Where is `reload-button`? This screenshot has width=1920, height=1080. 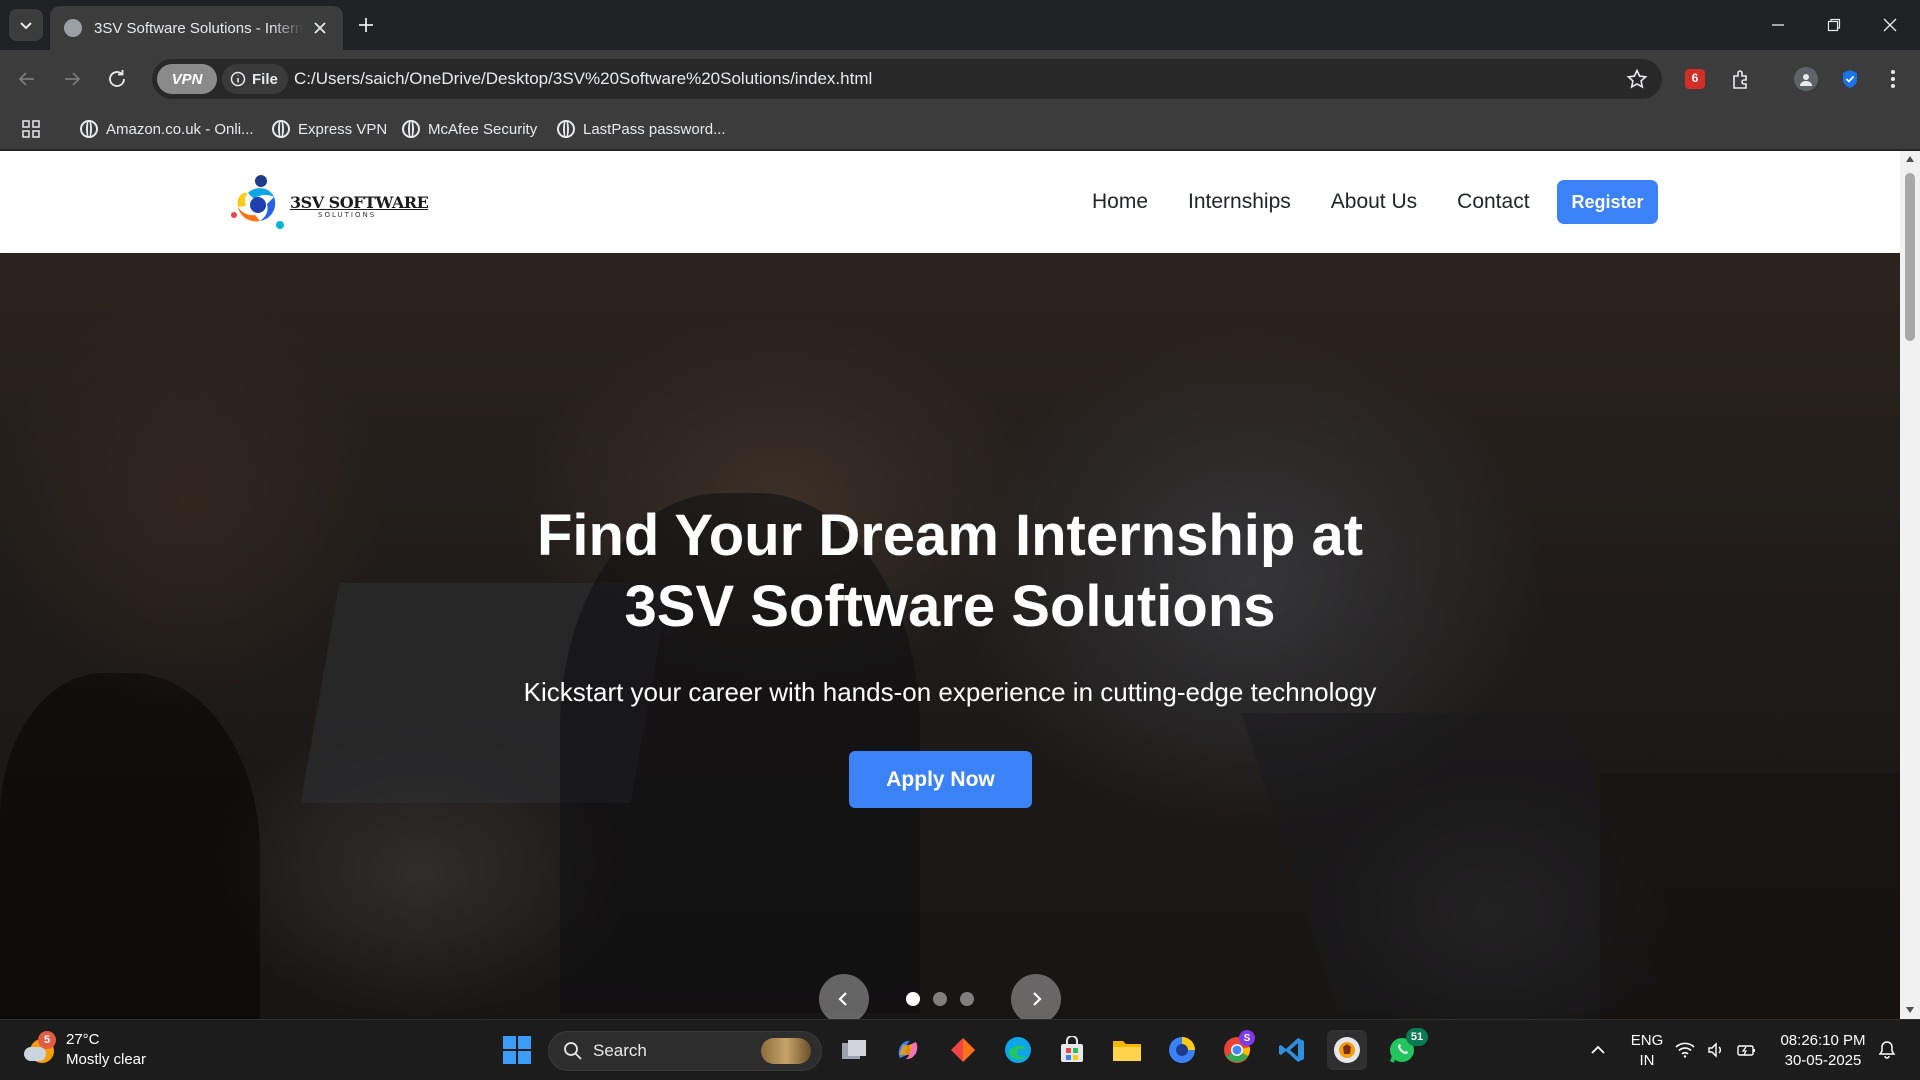
reload-button is located at coordinates (117, 79).